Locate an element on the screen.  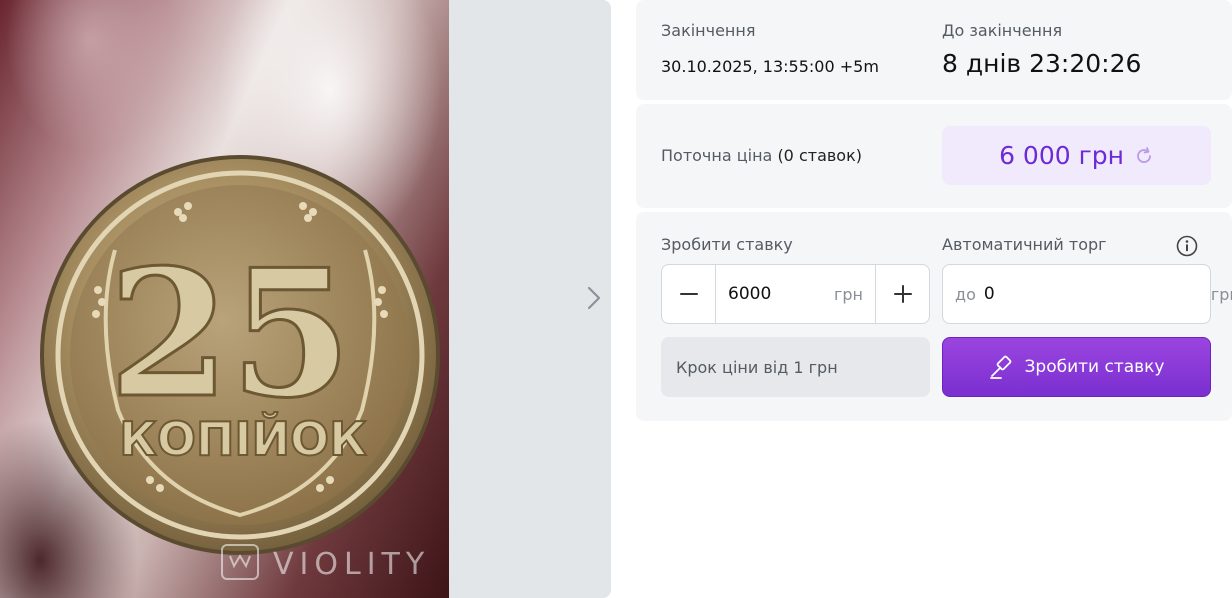
coin-denomination: 25 is located at coordinates (230, 334).